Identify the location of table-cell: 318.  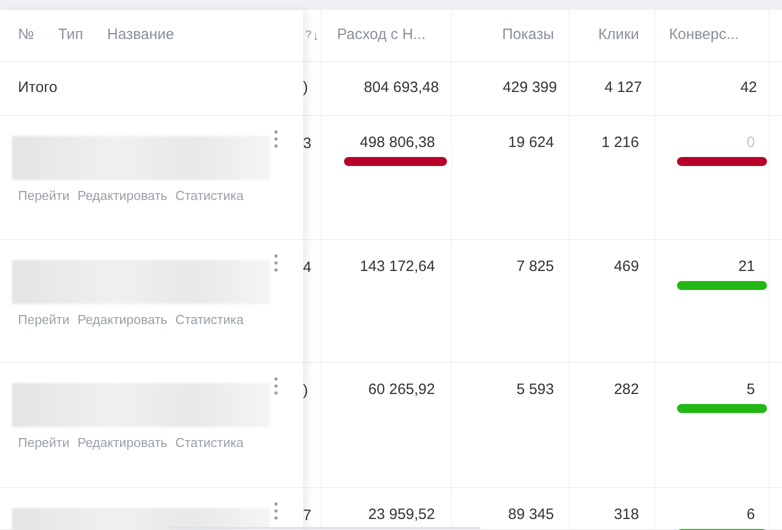
(626, 514).